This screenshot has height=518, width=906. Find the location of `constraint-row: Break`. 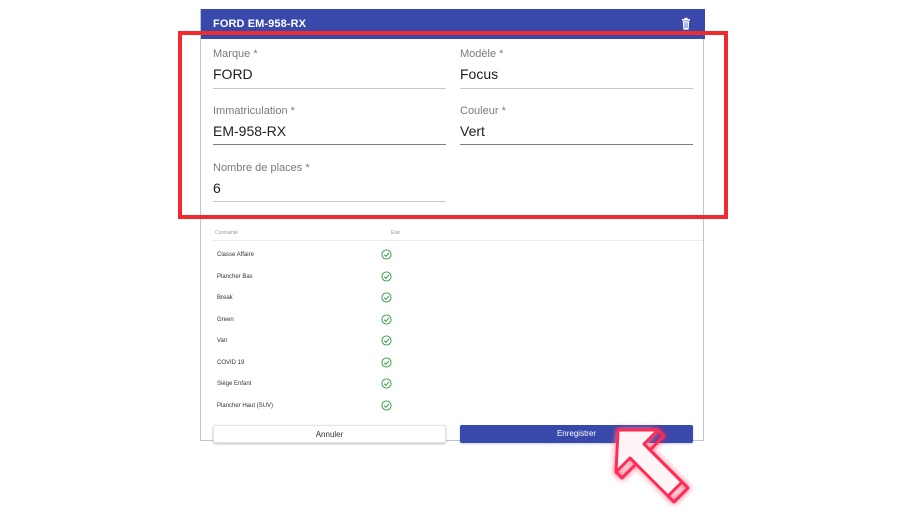

constraint-row: Break is located at coordinates (453, 300).